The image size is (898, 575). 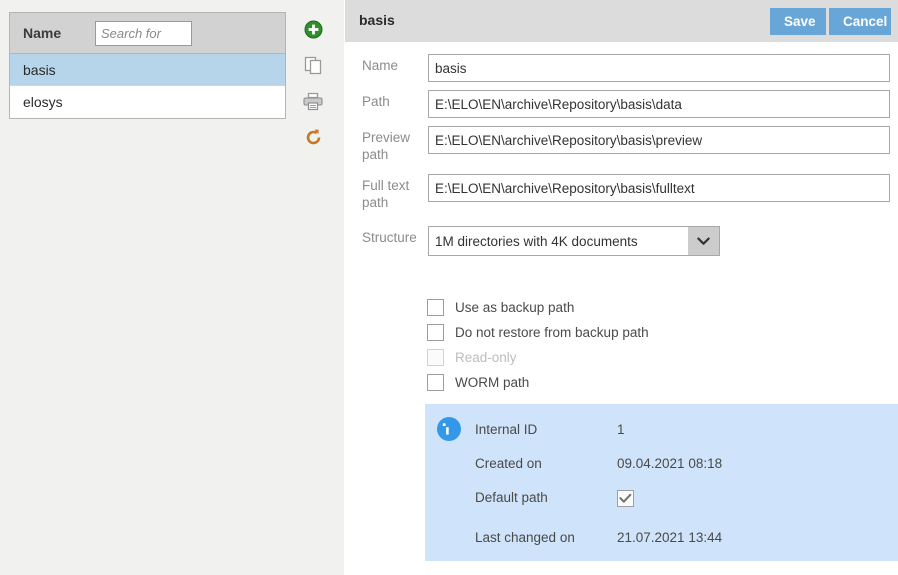 I want to click on info-value: 1, so click(x=621, y=429).